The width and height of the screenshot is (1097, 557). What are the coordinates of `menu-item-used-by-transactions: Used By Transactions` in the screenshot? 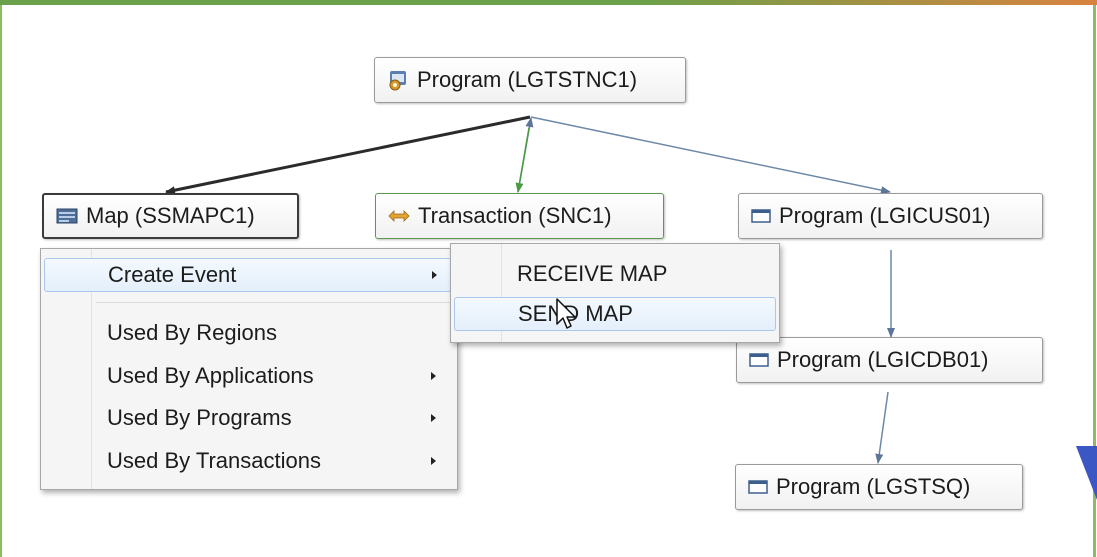 It's located at (248, 461).